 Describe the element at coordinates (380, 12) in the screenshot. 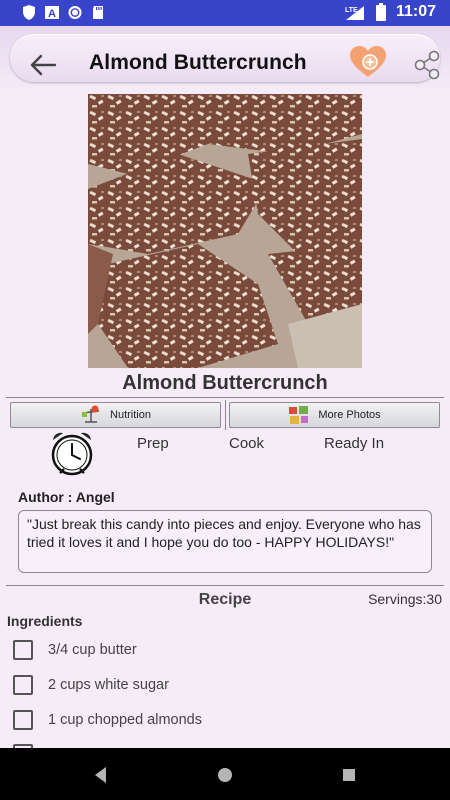

I see `battery-icon` at that location.